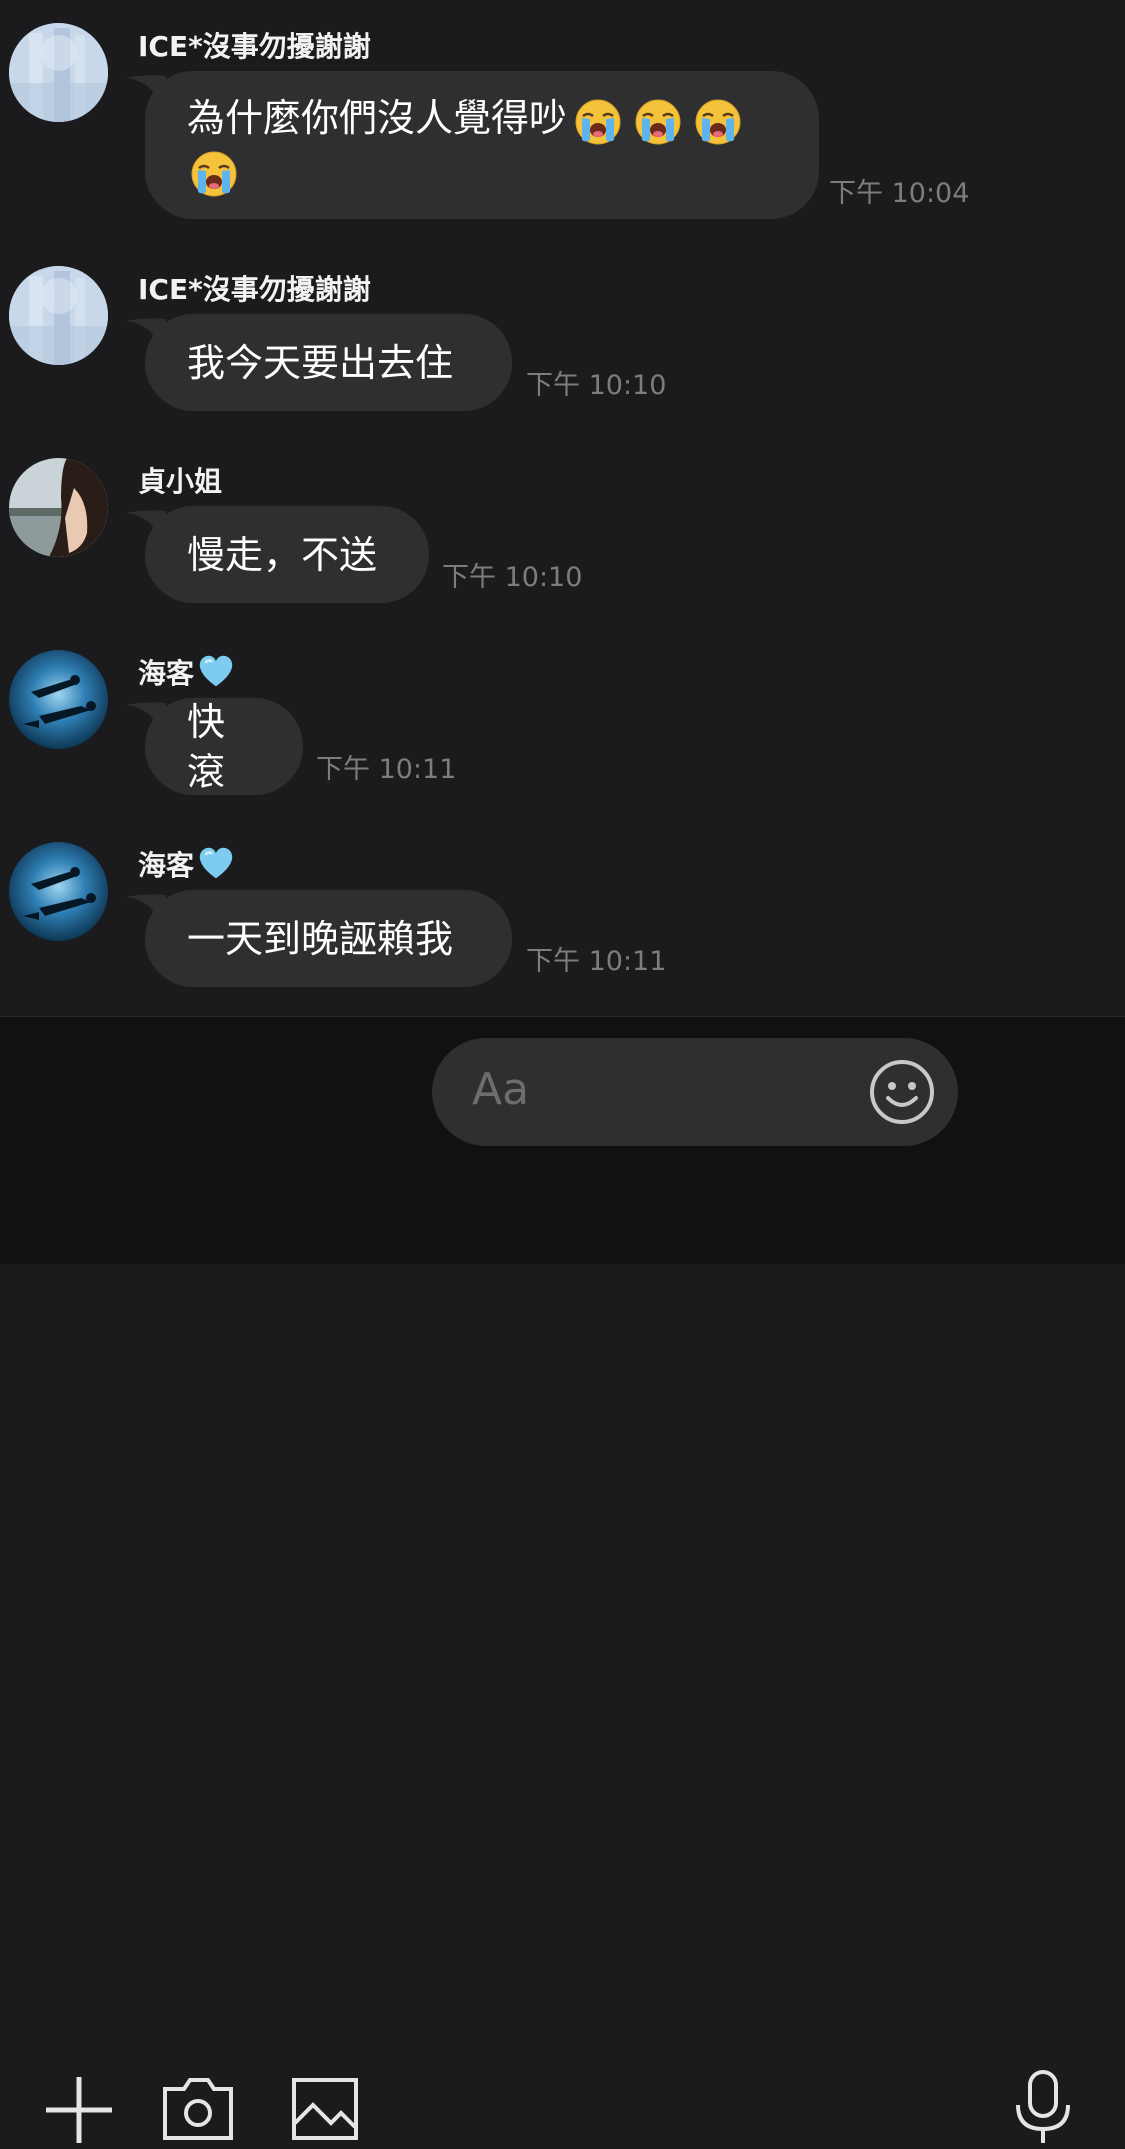 Image resolution: width=1125 pixels, height=2149 pixels. Describe the element at coordinates (282, 554) in the screenshot. I see `message-text: 慢走，不送` at that location.